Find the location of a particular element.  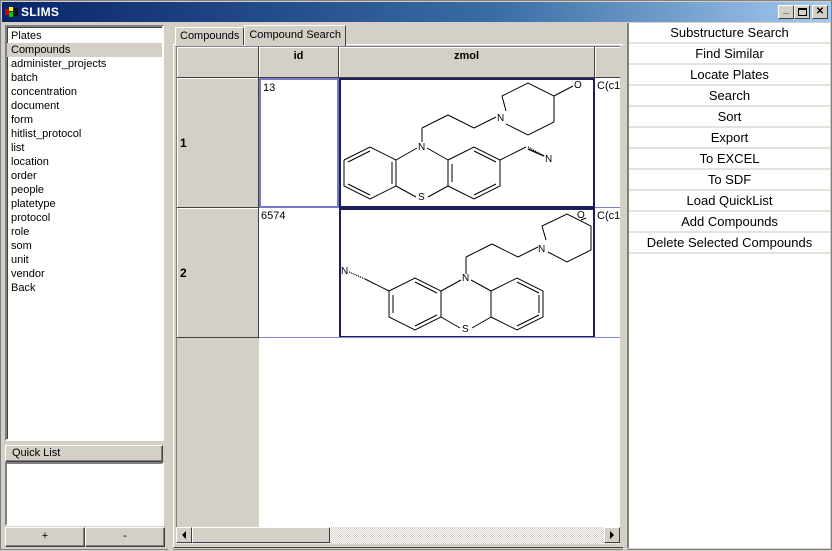

nav-item-people: people is located at coordinates (84, 190).